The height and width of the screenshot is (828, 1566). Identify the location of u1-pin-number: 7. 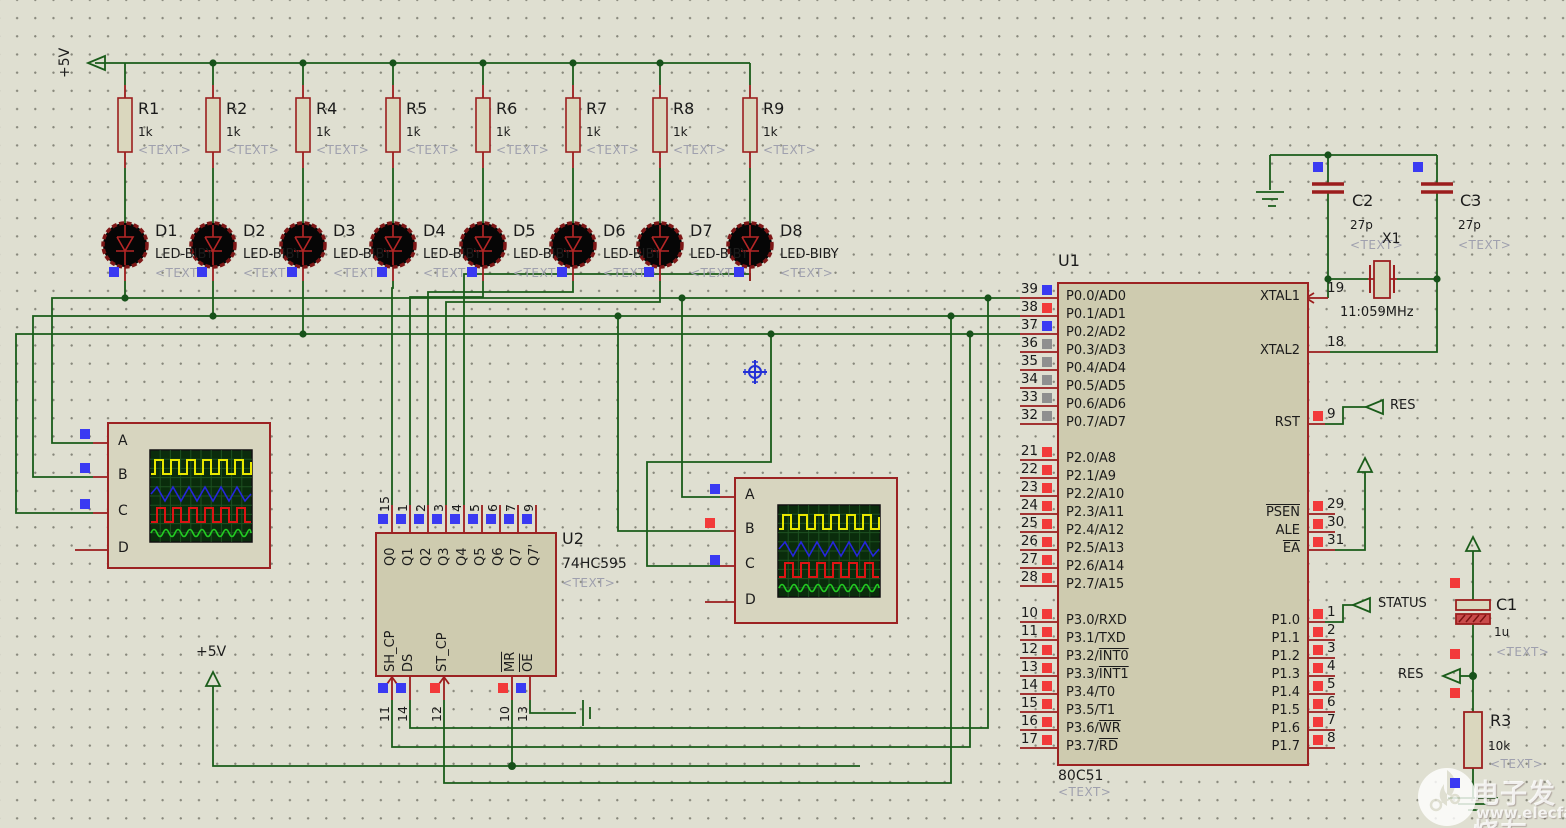
(1331, 720).